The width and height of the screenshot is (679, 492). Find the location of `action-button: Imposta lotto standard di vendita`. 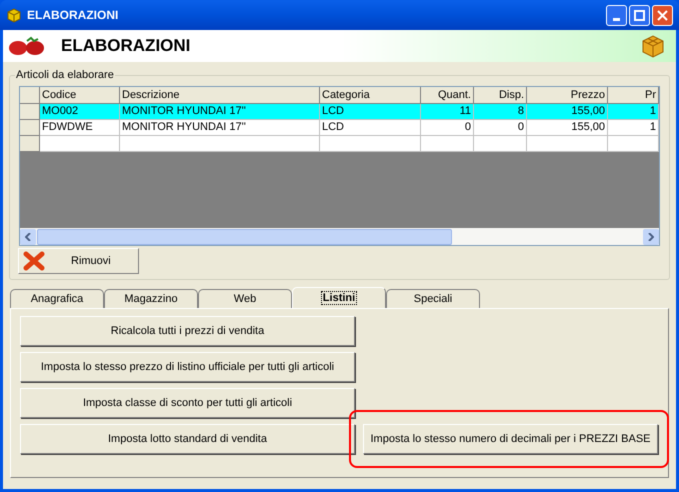

action-button: Imposta lotto standard di vendita is located at coordinates (187, 439).